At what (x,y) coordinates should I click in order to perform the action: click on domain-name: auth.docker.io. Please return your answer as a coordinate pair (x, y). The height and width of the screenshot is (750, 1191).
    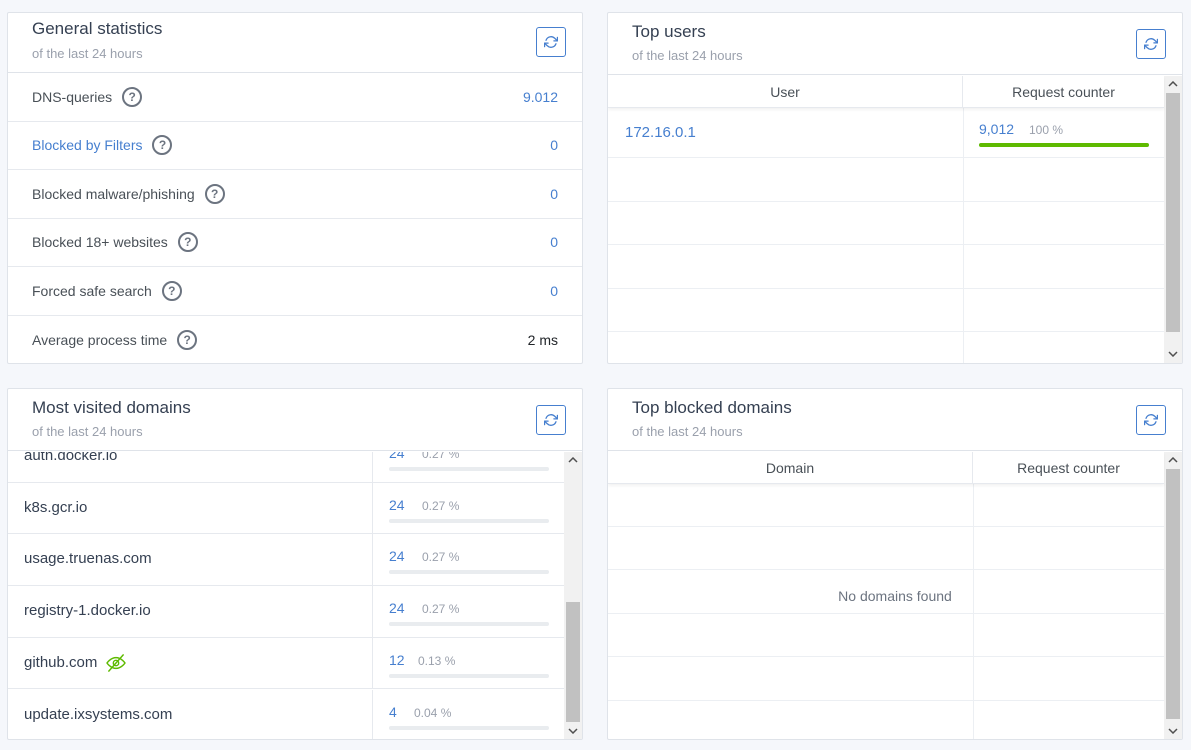
    Looking at the image, I should click on (70, 458).